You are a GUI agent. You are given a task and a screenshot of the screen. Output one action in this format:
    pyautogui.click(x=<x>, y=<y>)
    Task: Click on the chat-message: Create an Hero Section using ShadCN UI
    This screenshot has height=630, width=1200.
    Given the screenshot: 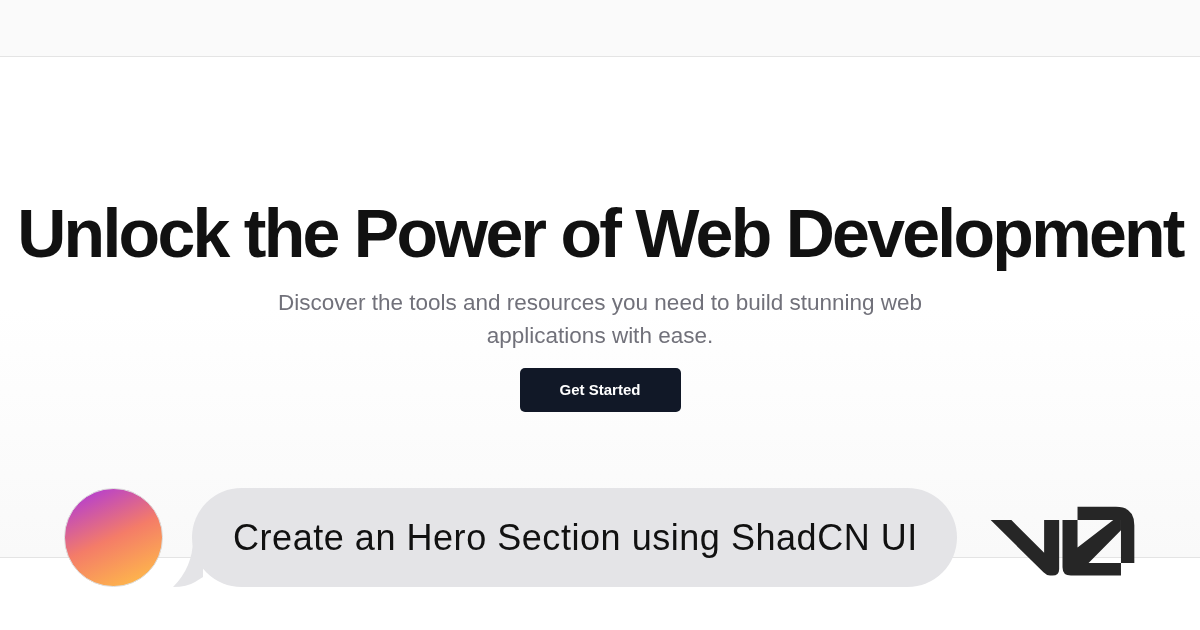 What is the action you would take?
    pyautogui.click(x=575, y=537)
    